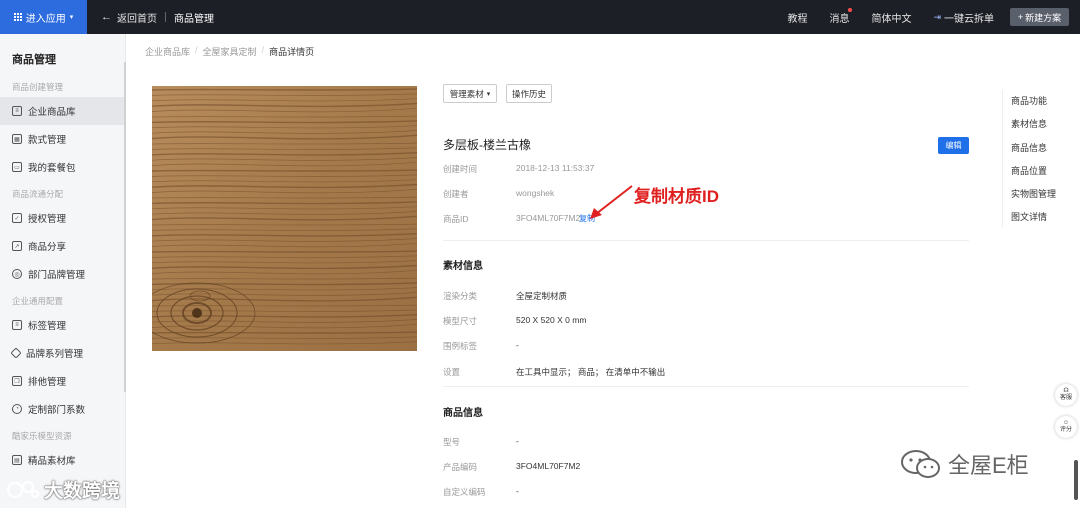 The width and height of the screenshot is (1080, 508). Describe the element at coordinates (52, 112) in the screenshot. I see `sidebar-item-label: 企业商品库` at that location.